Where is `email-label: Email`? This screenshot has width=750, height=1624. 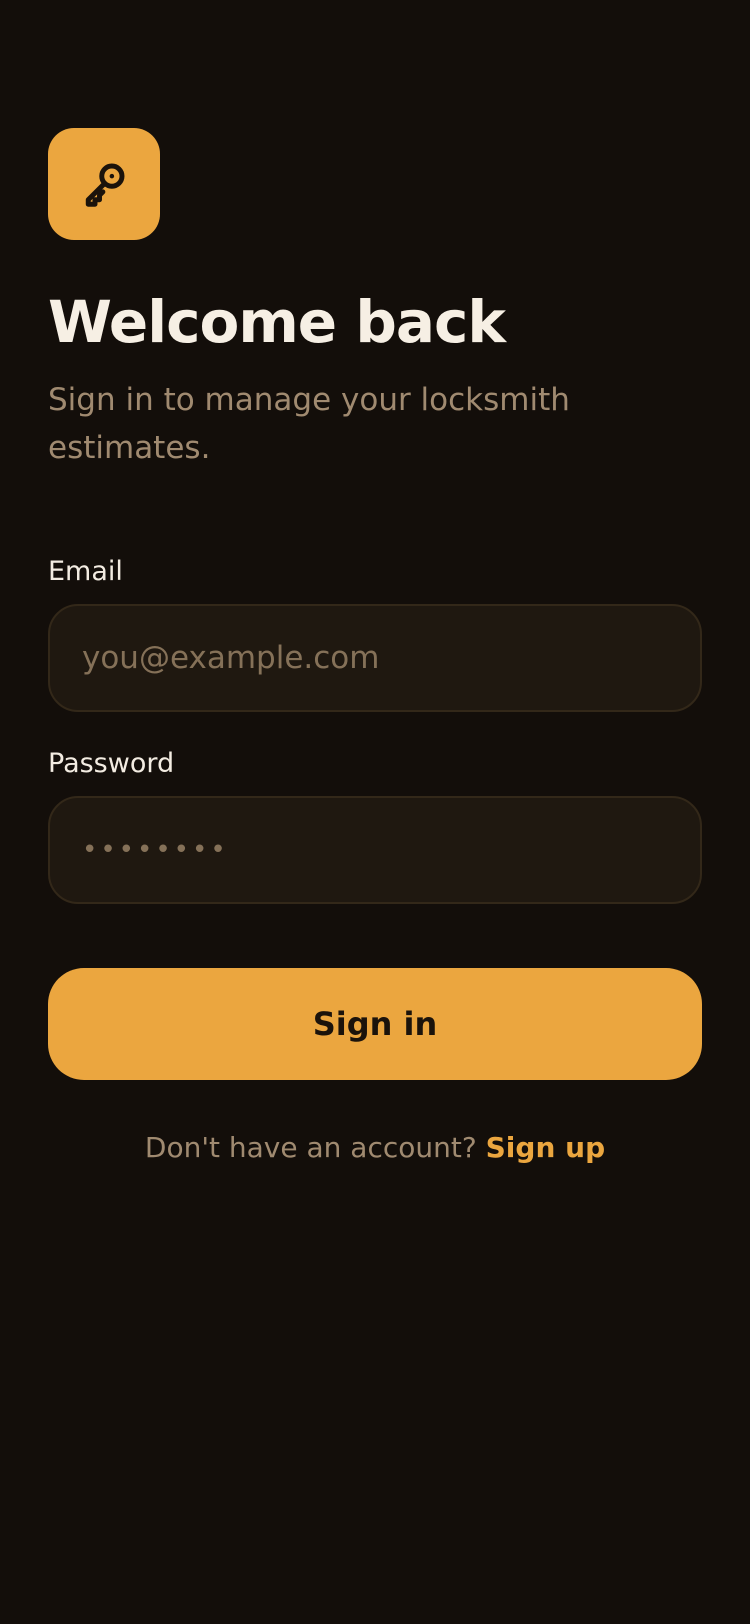 email-label: Email is located at coordinates (85, 571).